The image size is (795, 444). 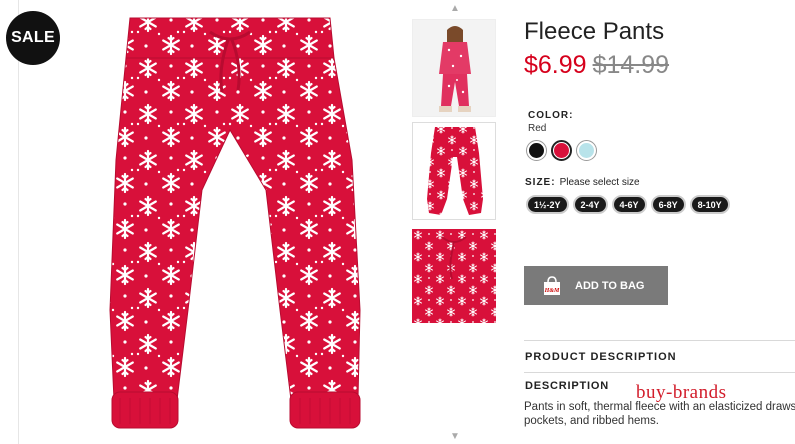 I want to click on description-subheading: DESCRIPTION, so click(x=567, y=386).